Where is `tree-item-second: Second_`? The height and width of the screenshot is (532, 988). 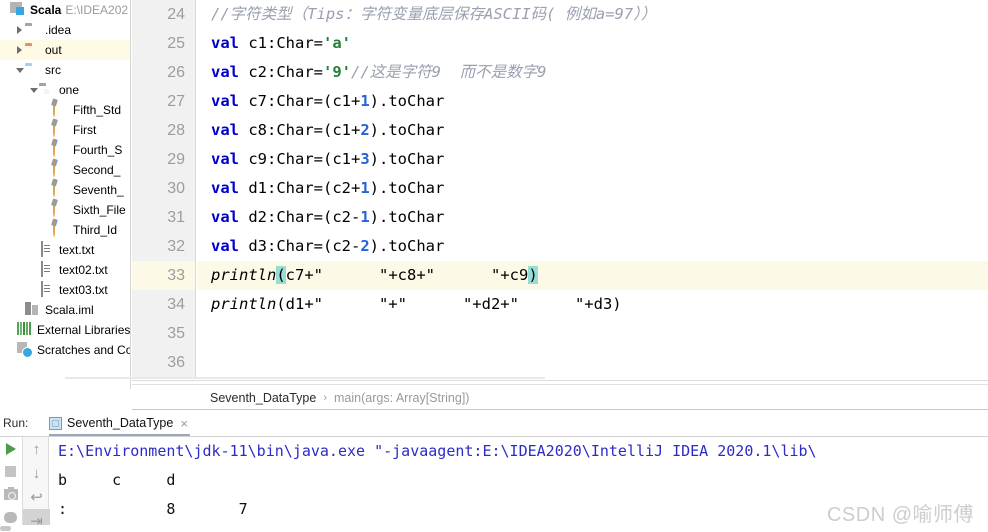 tree-item-second: Second_ is located at coordinates (65, 169).